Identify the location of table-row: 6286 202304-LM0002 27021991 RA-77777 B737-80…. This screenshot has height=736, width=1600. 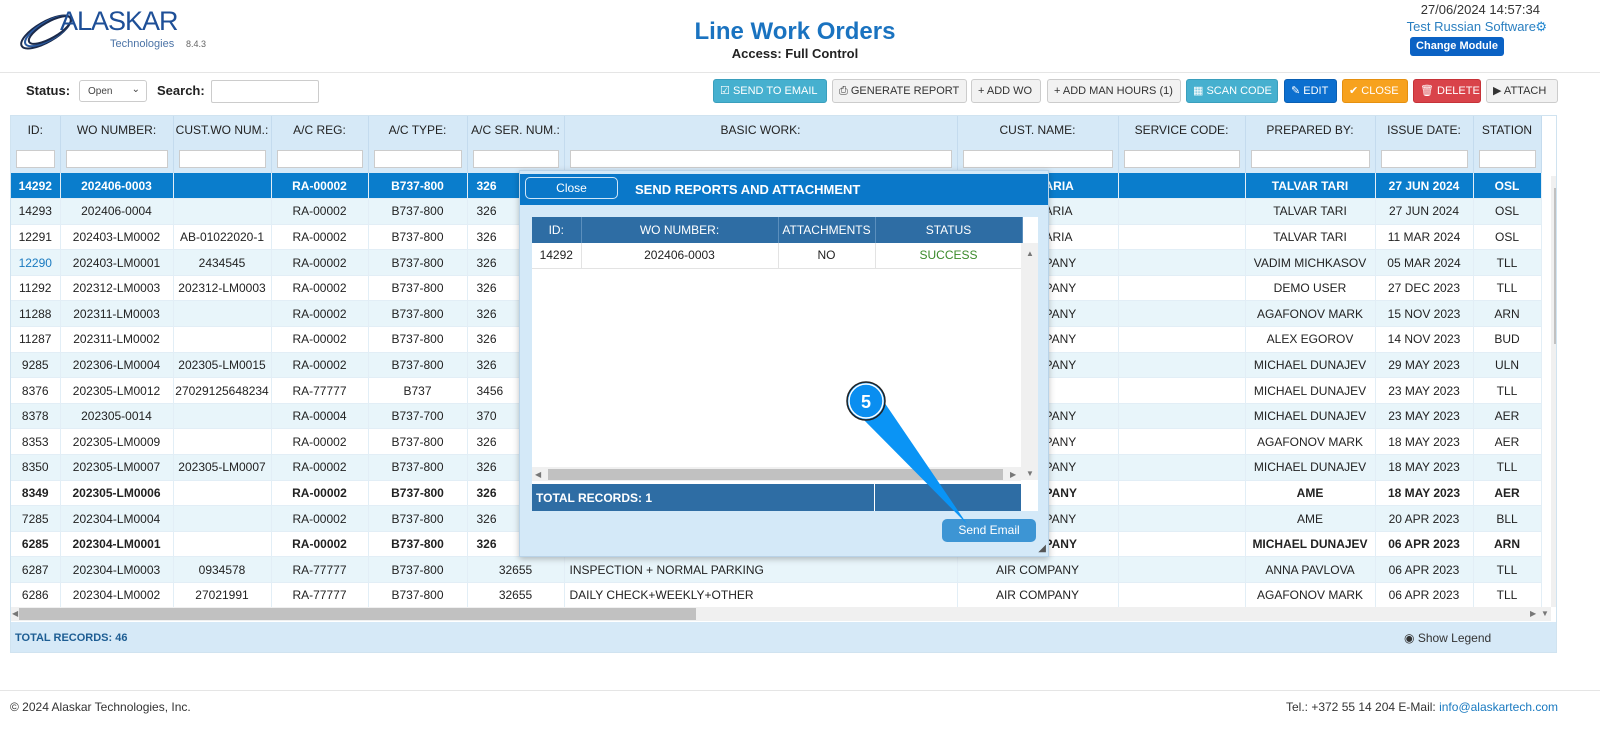
(776, 595).